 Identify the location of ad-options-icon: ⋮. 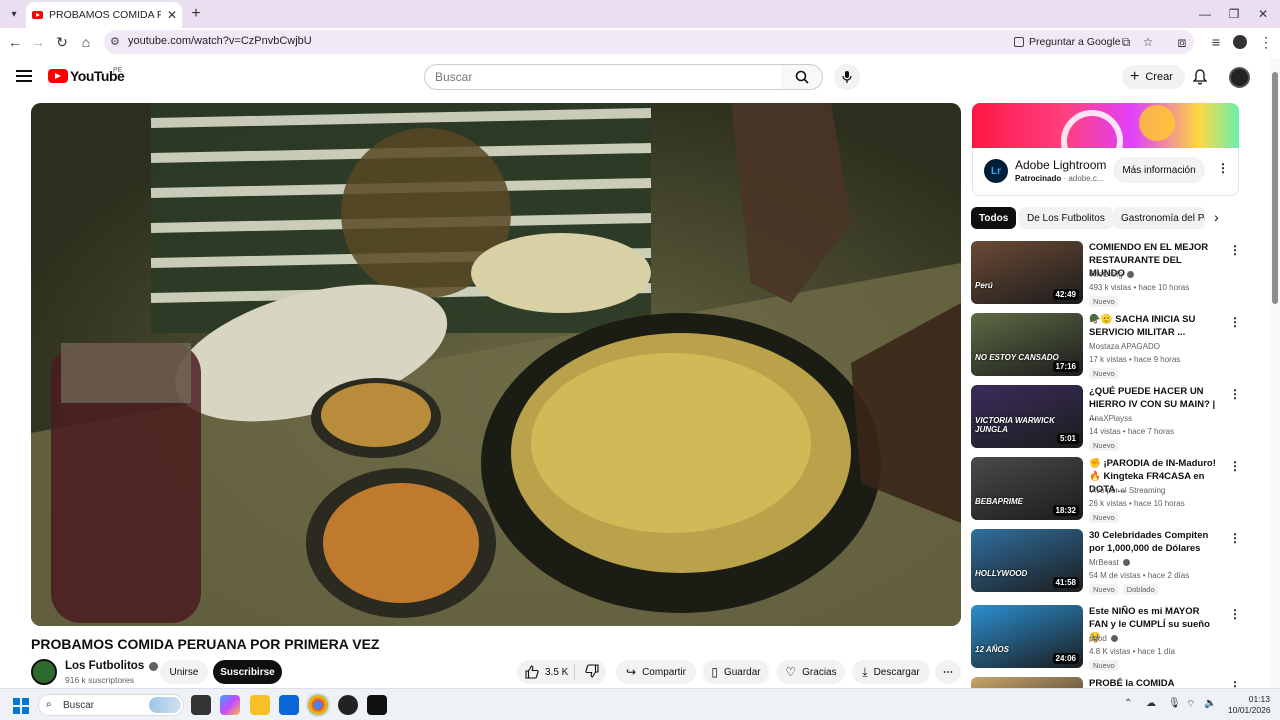
(1223, 168).